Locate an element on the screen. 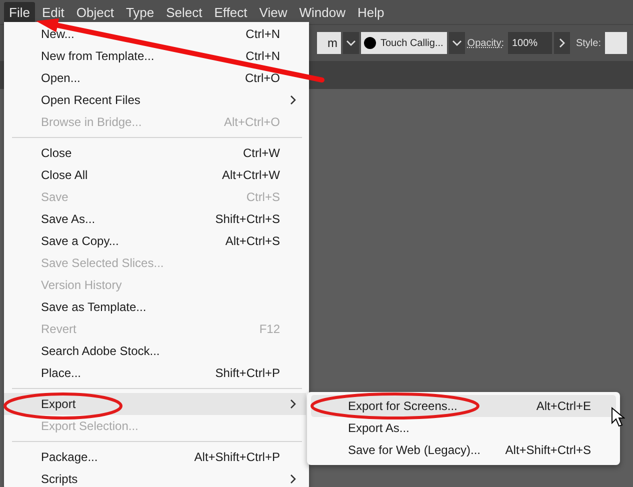 The image size is (633, 487). opacity-field: 100% is located at coordinates (530, 43).